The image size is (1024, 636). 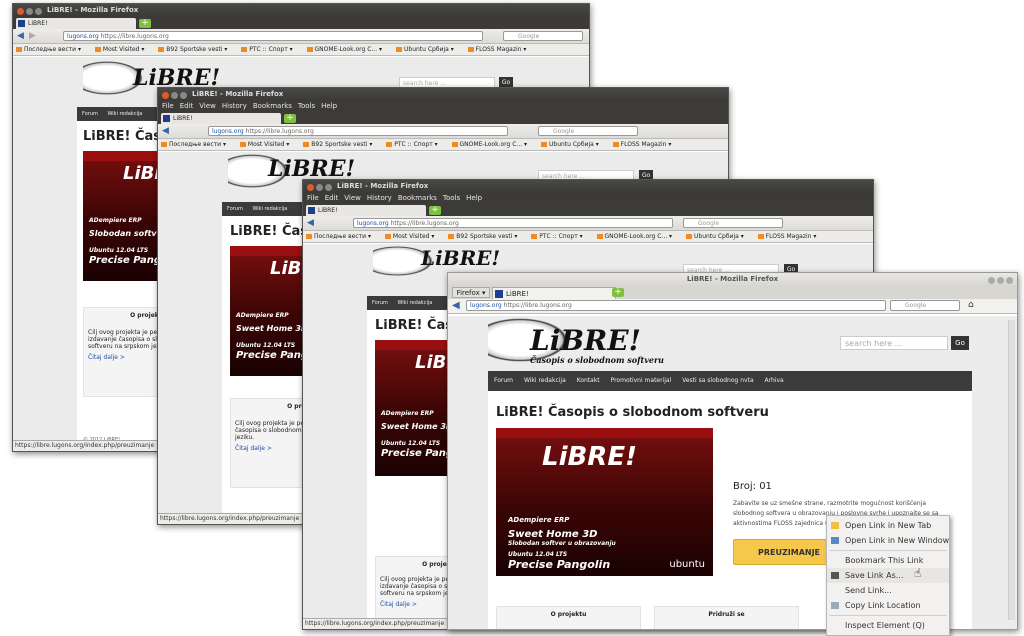 I want to click on mouse-cursor-icon: ☝, so click(x=918, y=573).